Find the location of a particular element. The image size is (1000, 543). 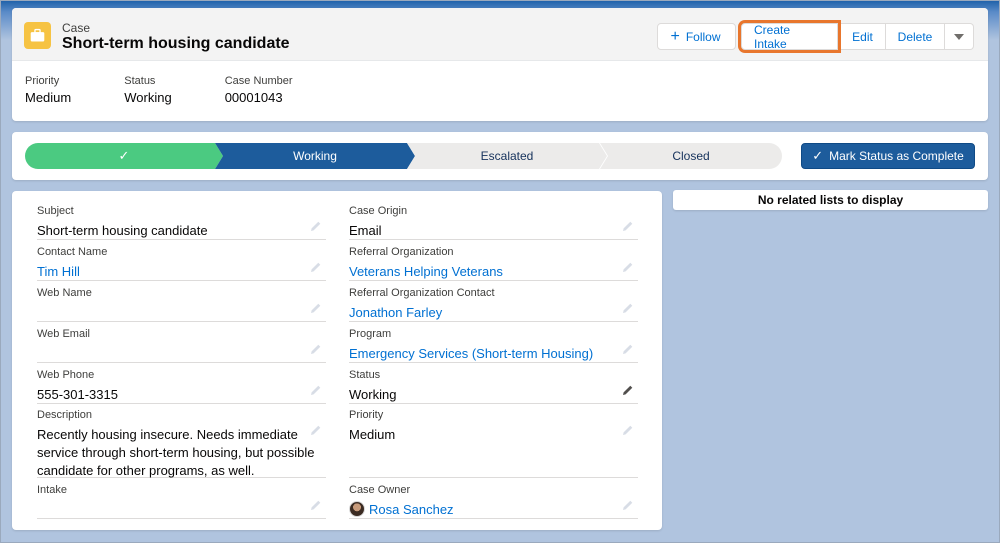

field-label: Description is located at coordinates (65, 415).